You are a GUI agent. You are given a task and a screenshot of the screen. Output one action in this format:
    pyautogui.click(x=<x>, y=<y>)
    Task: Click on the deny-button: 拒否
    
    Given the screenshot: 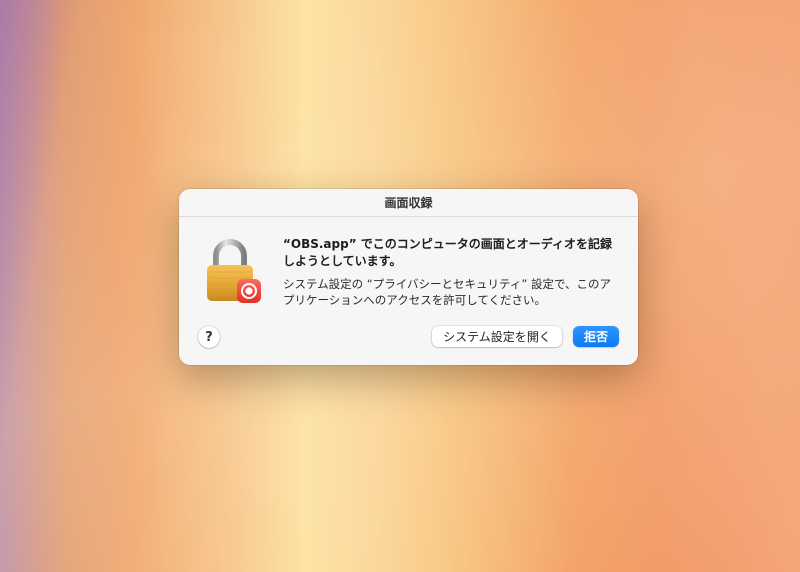 What is the action you would take?
    pyautogui.click(x=596, y=336)
    